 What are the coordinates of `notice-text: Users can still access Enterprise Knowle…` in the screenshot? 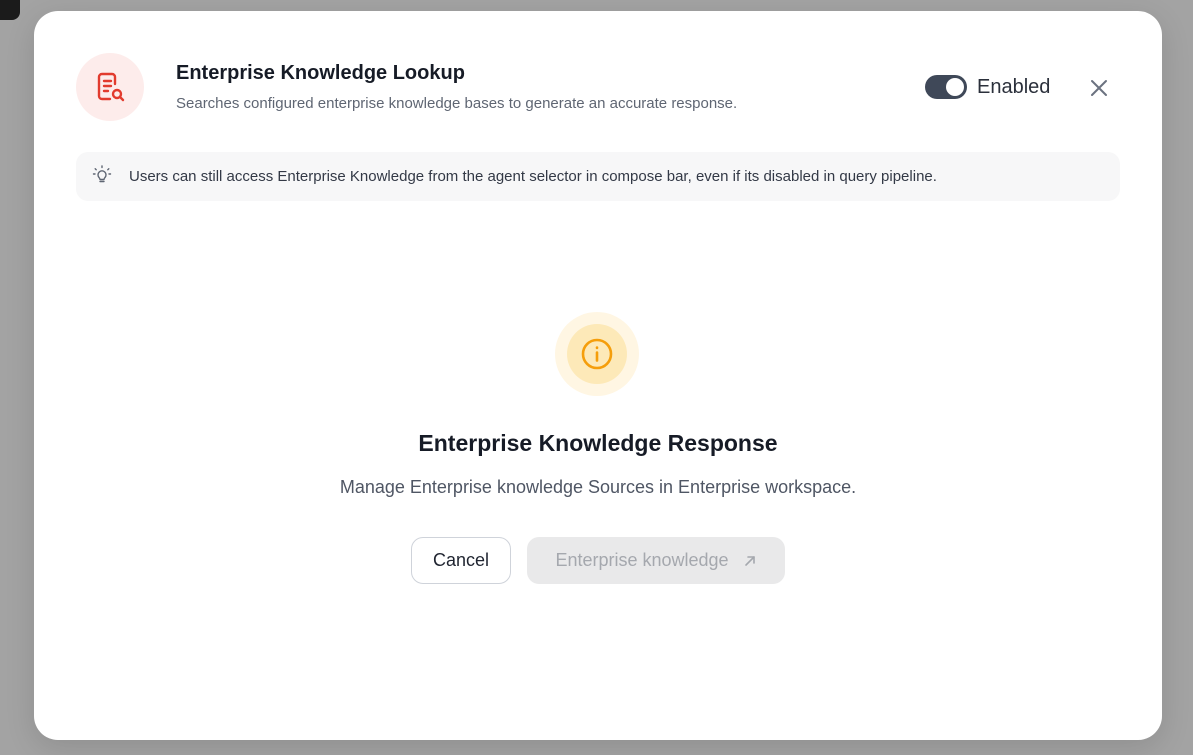 It's located at (533, 176).